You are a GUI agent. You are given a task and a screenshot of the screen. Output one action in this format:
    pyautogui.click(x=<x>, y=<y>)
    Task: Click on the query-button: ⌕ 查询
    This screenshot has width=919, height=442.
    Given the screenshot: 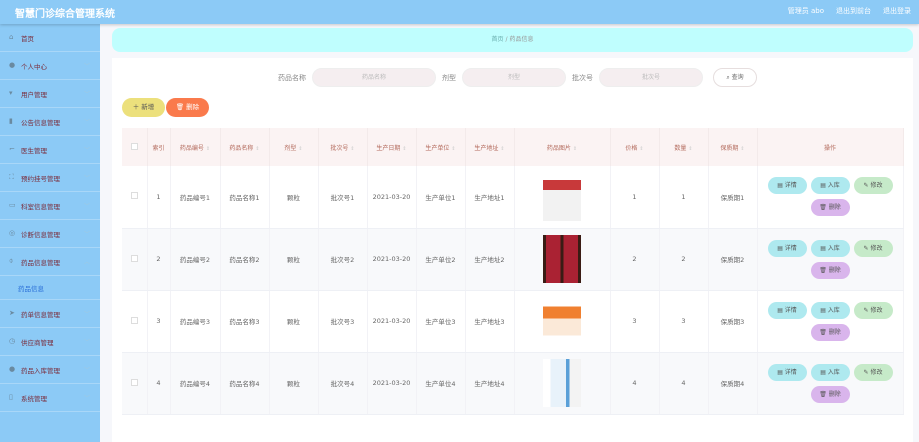 What is the action you would take?
    pyautogui.click(x=735, y=77)
    